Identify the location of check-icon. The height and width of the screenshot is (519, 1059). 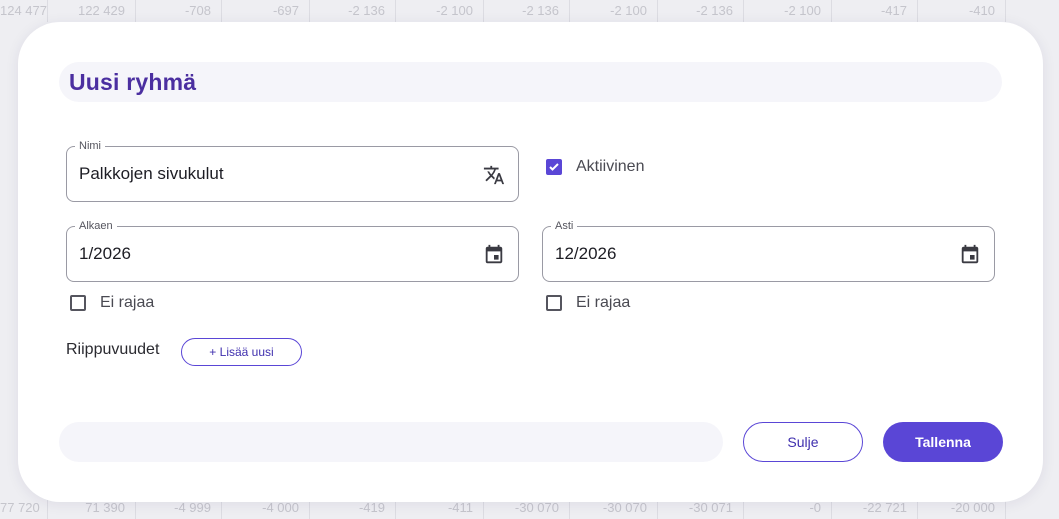
(554, 167).